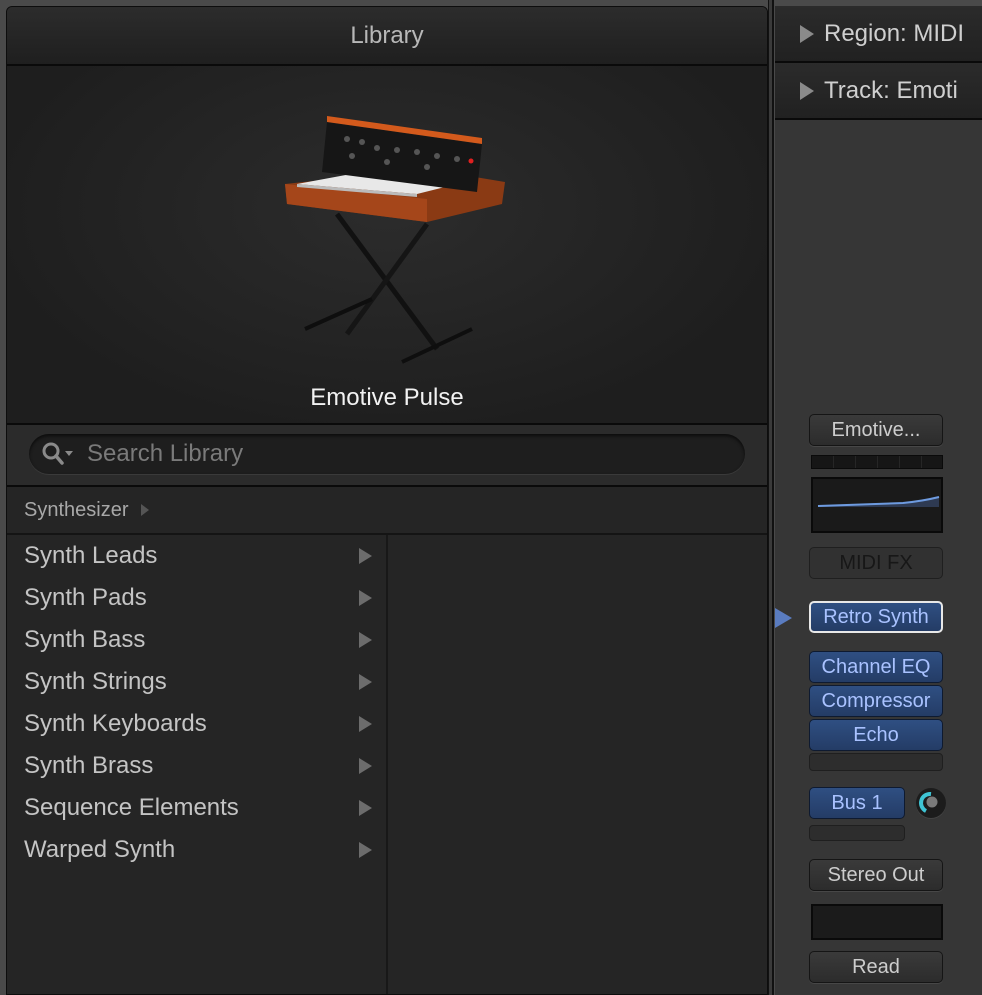 Image resolution: width=982 pixels, height=995 pixels. What do you see at coordinates (876, 967) in the screenshot?
I see `automation-mode-button: Read` at bounding box center [876, 967].